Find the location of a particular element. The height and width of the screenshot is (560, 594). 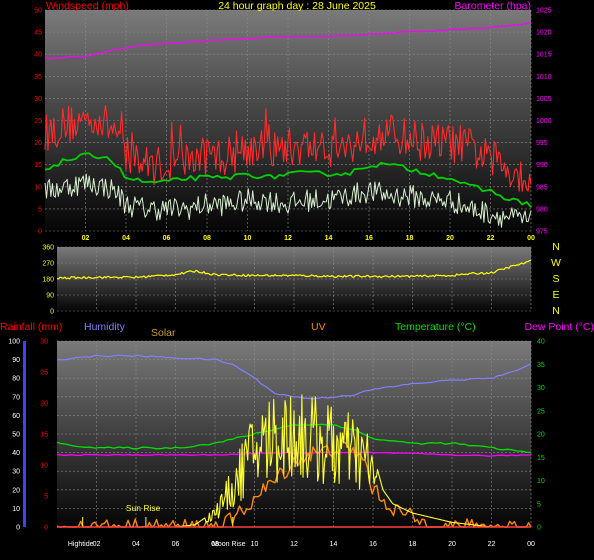

baro-y-tick: 1020 is located at coordinates (544, 33).